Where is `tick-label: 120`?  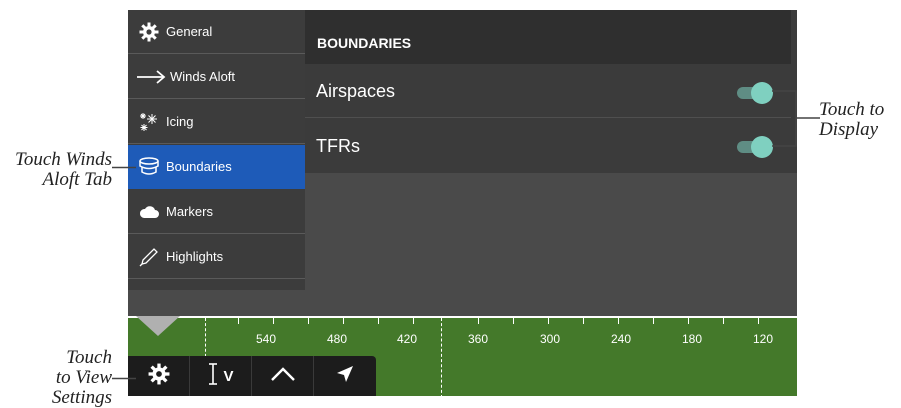
tick-label: 120 is located at coordinates (763, 339).